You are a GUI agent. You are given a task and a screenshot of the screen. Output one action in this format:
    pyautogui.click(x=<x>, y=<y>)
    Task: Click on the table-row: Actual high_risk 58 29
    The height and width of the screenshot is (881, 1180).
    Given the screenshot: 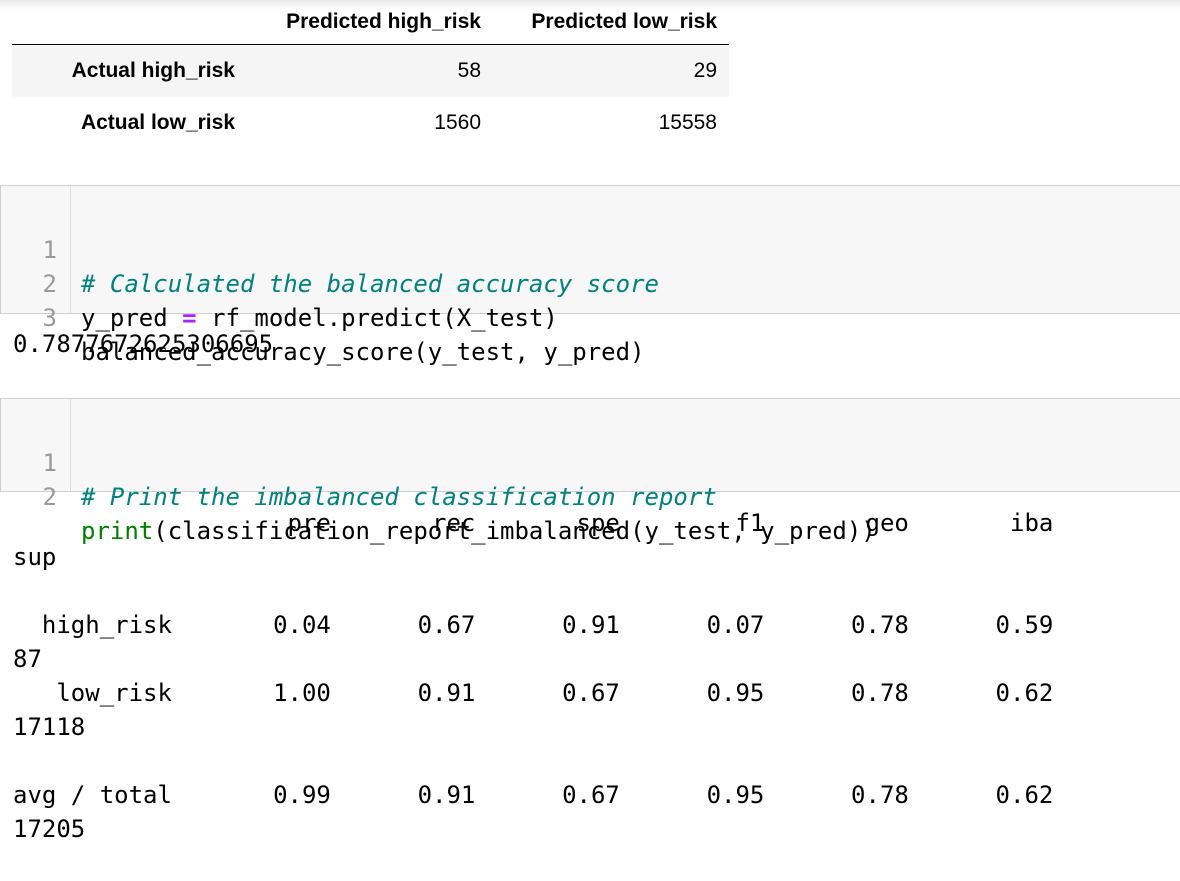 What is the action you would take?
    pyautogui.click(x=370, y=70)
    